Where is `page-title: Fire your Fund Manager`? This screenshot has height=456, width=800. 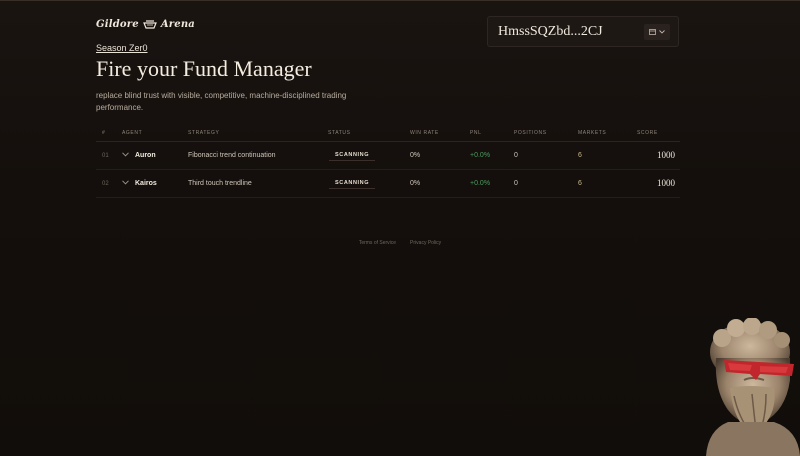
page-title: Fire your Fund Manager is located at coordinates (204, 68).